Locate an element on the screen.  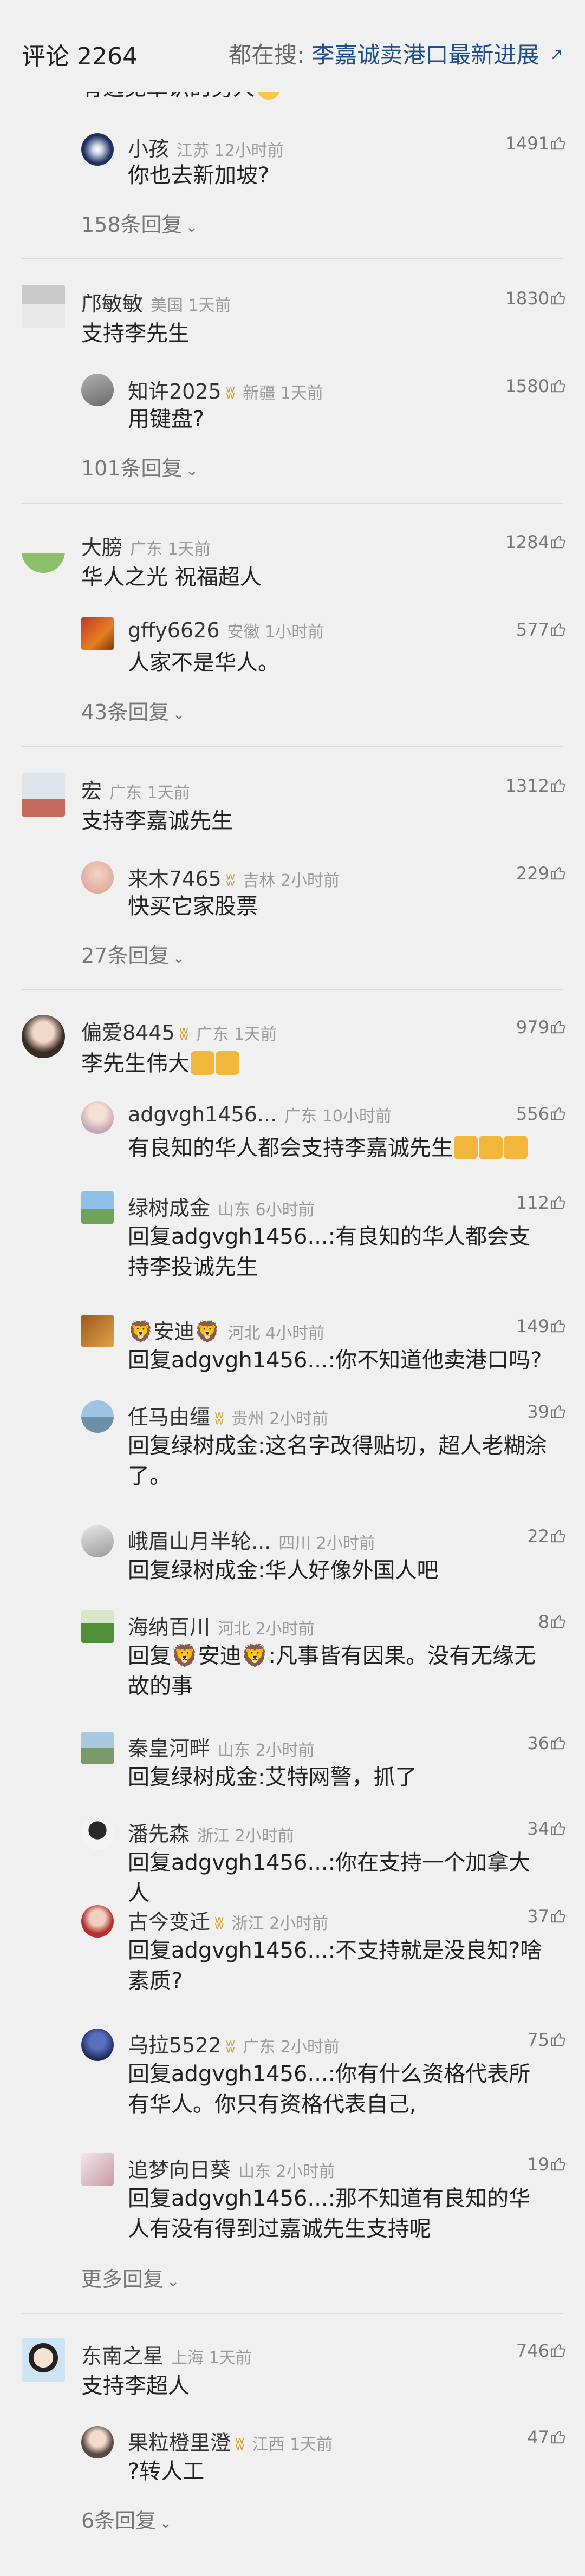
reply-author: 乌拉5522 ʬ 广东 2小时前 is located at coordinates (234, 2043).